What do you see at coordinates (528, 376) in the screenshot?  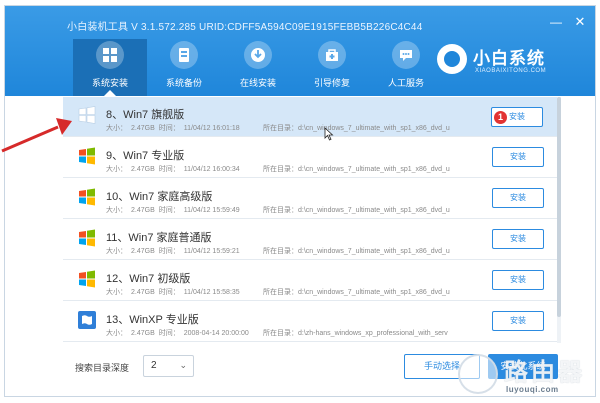 I see `watermark: 路由器 luyouqi.com` at bounding box center [528, 376].